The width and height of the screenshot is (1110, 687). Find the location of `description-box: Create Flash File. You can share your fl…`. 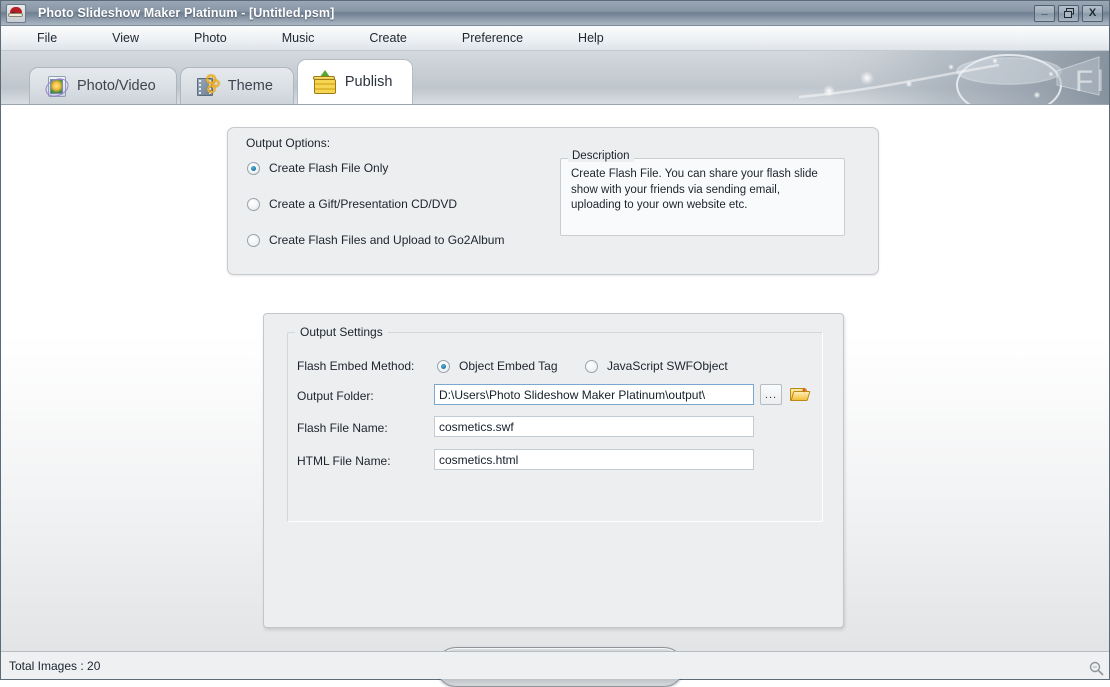

description-box: Create Flash File. You can share your fl… is located at coordinates (702, 197).